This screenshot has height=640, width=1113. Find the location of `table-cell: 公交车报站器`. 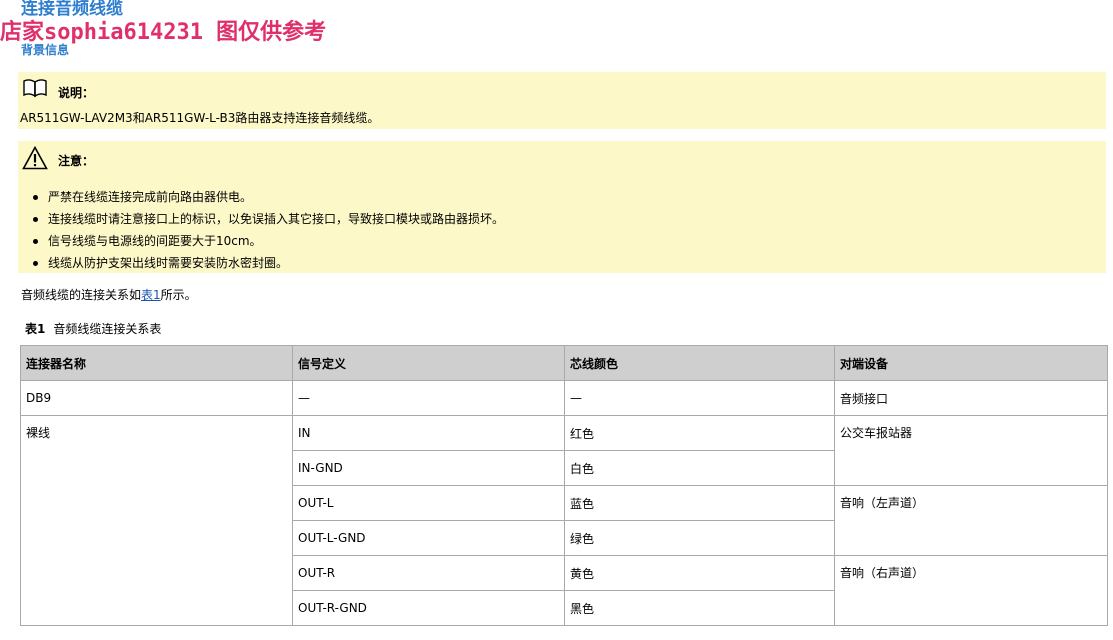

table-cell: 公交车报站器 is located at coordinates (971, 450).